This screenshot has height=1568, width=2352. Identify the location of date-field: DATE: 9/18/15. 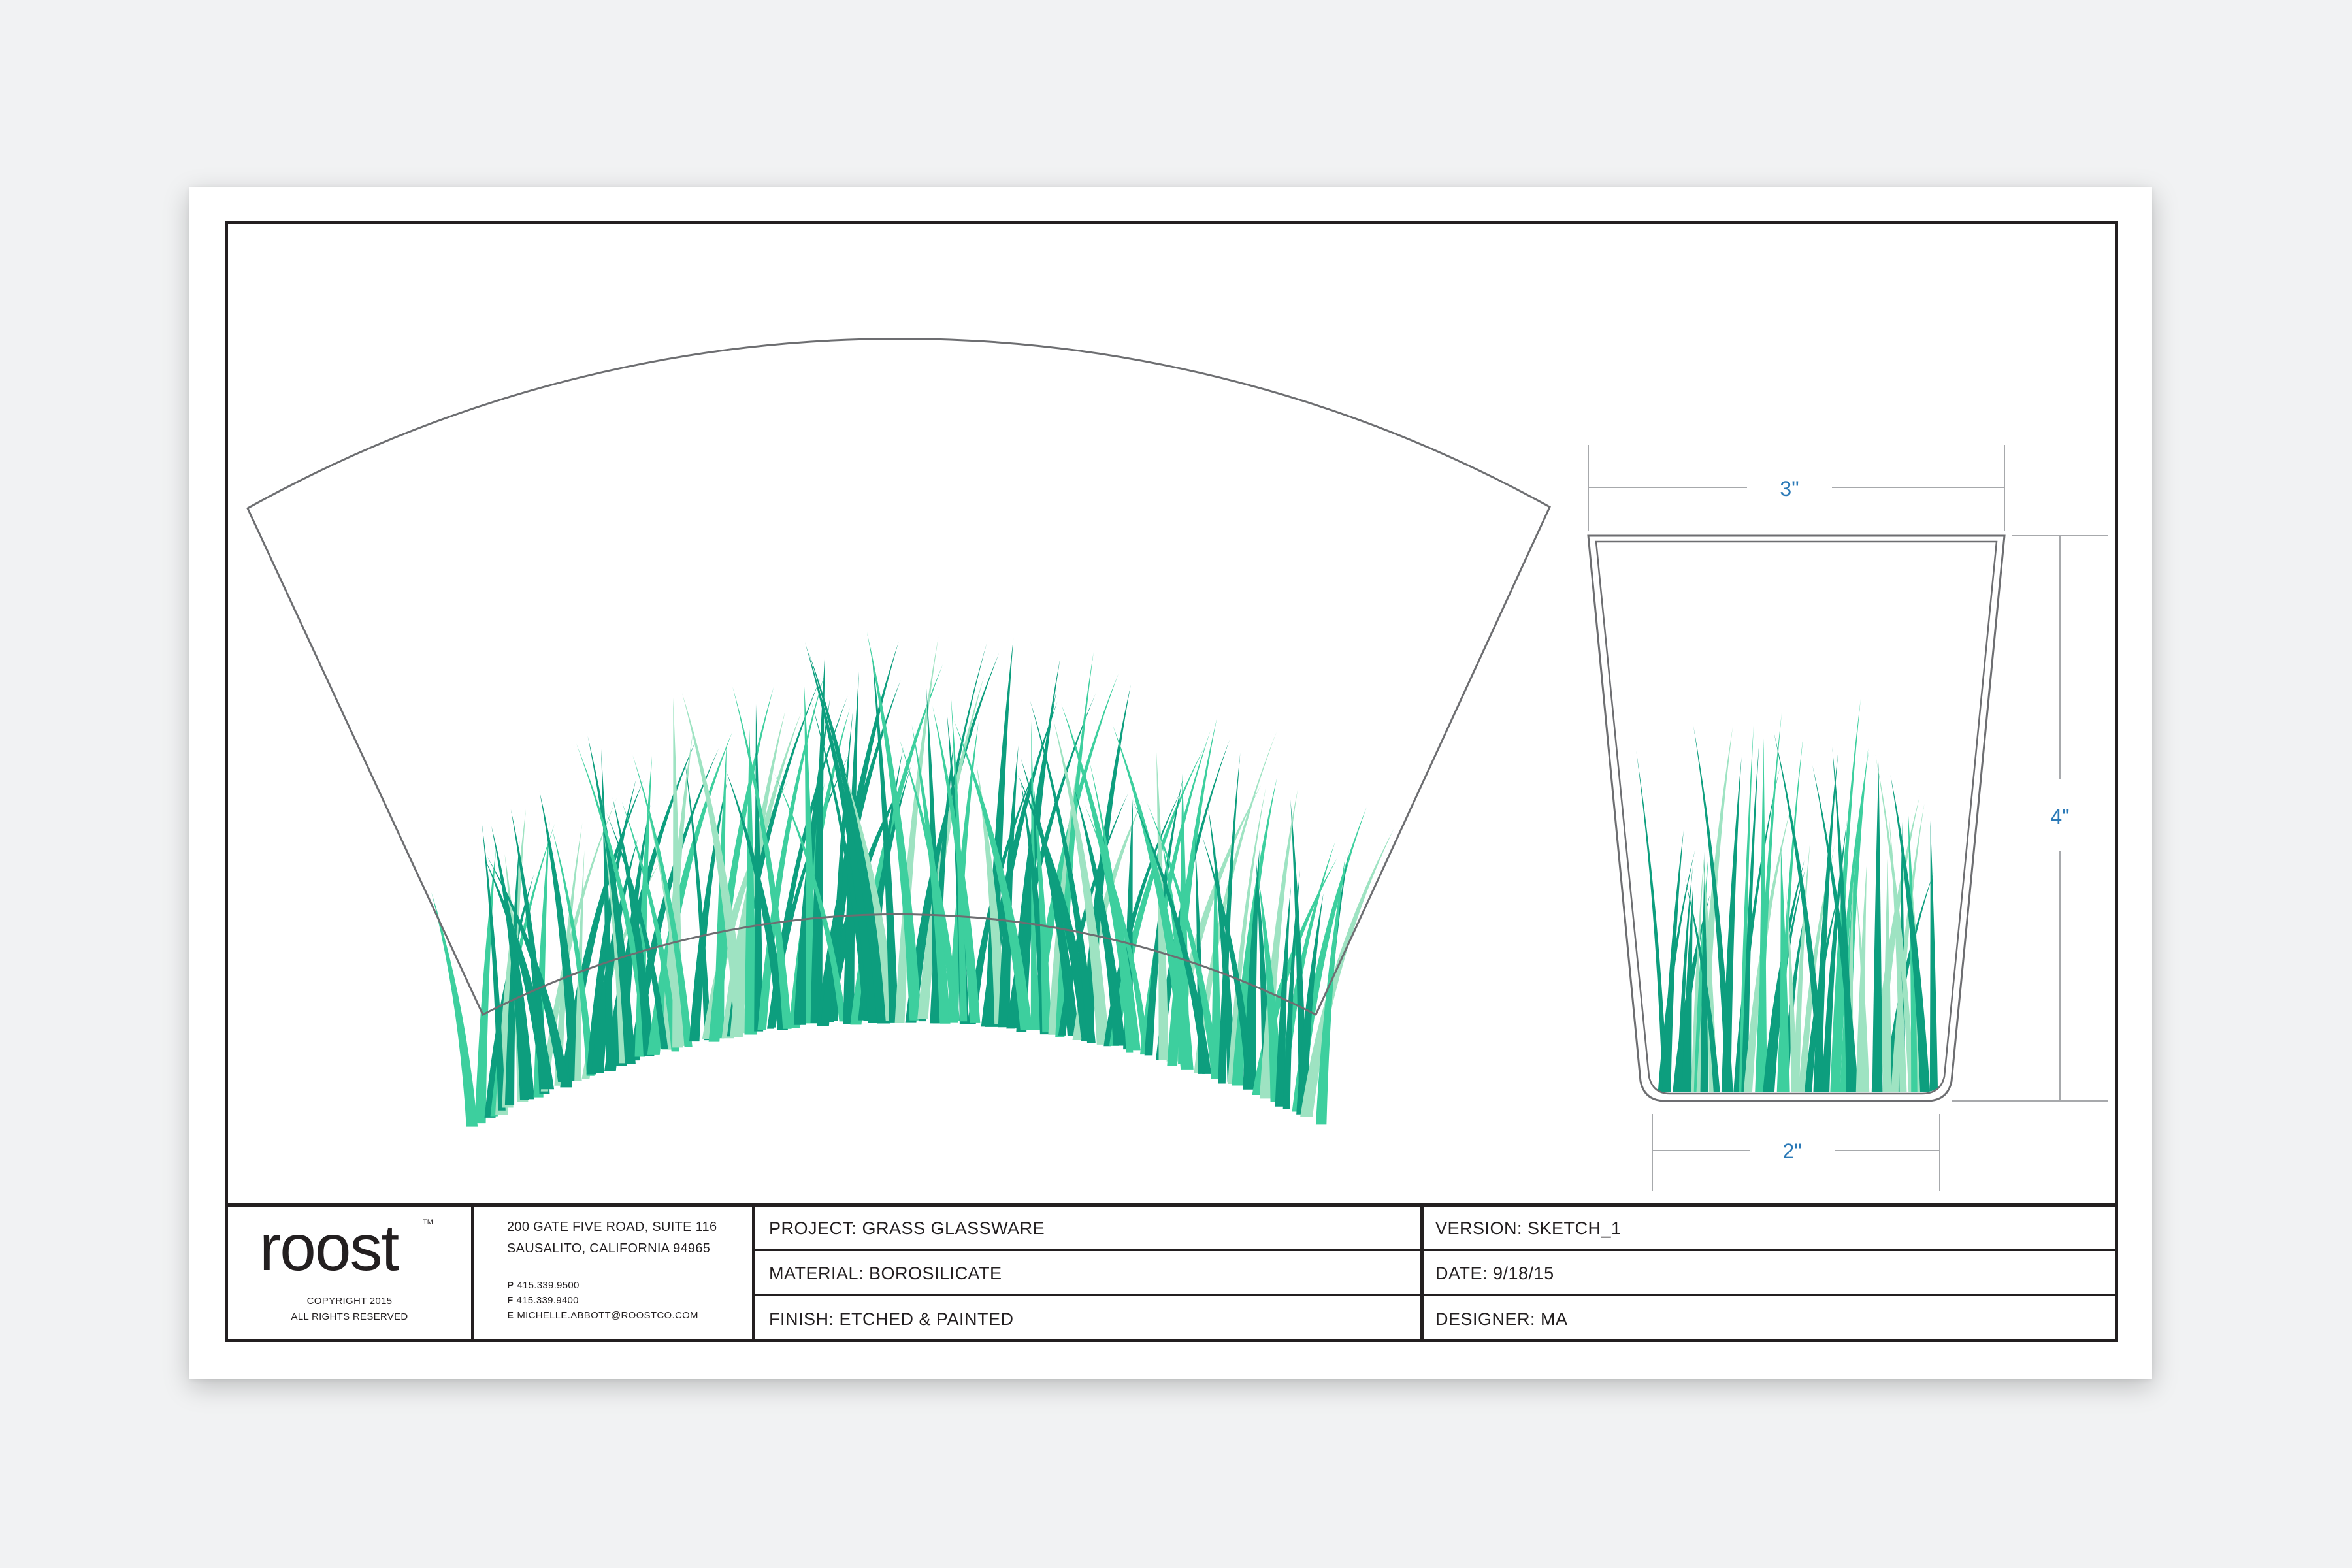
(1494, 1273).